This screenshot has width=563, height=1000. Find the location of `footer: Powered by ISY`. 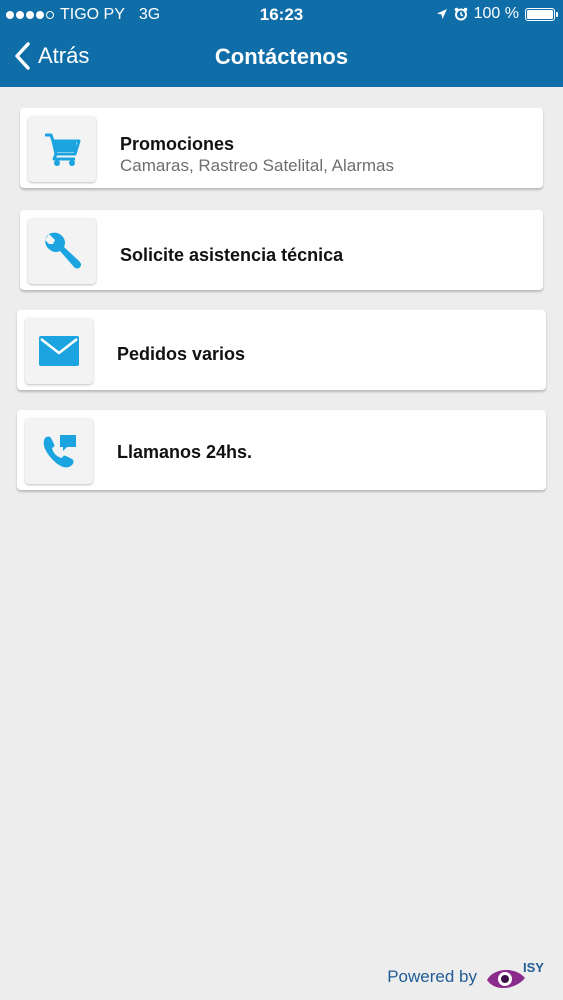

footer: Powered by ISY is located at coordinates (467, 976).